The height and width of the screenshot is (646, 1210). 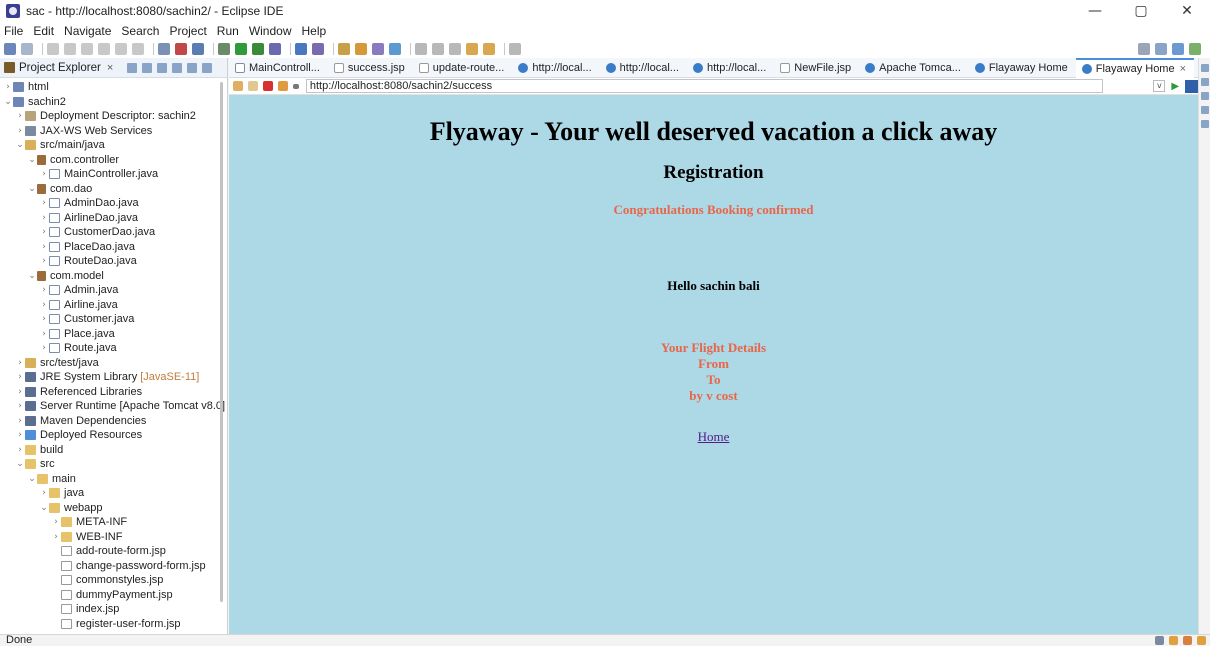 What do you see at coordinates (113, 145) in the screenshot?
I see `tree-item: ⌄ src/main/java` at bounding box center [113, 145].